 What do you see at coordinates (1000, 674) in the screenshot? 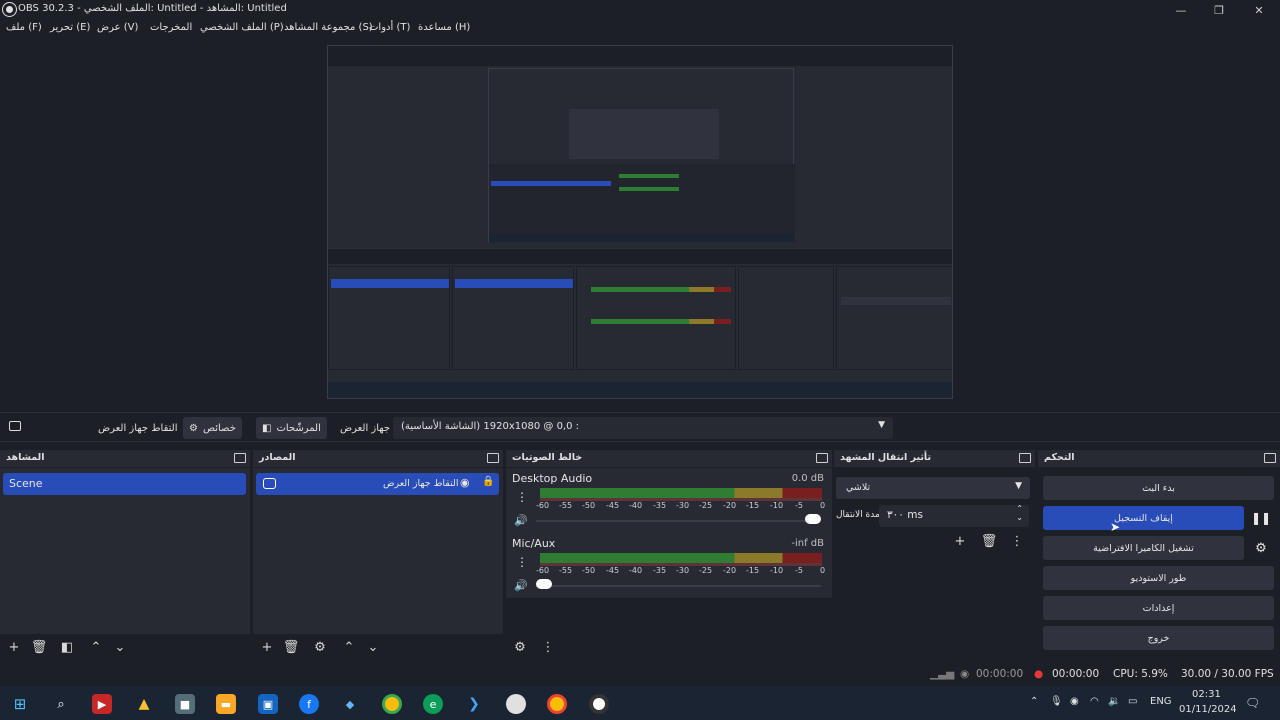
I see `stream-time: 00:00:00` at bounding box center [1000, 674].